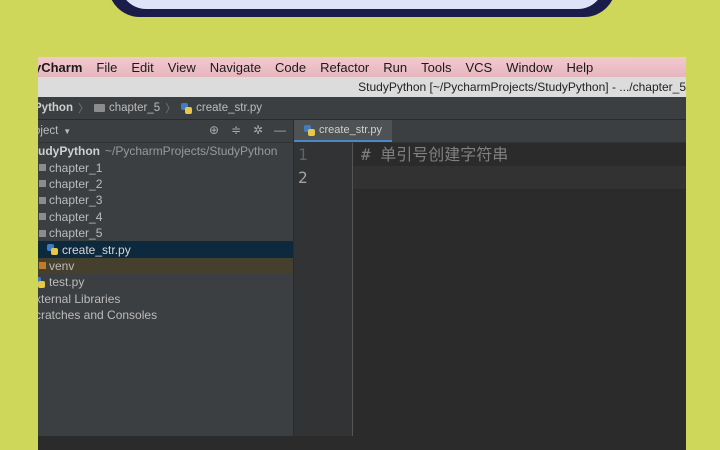  Describe the element at coordinates (344, 67) in the screenshot. I see `menu-refactor: Refactor` at that location.